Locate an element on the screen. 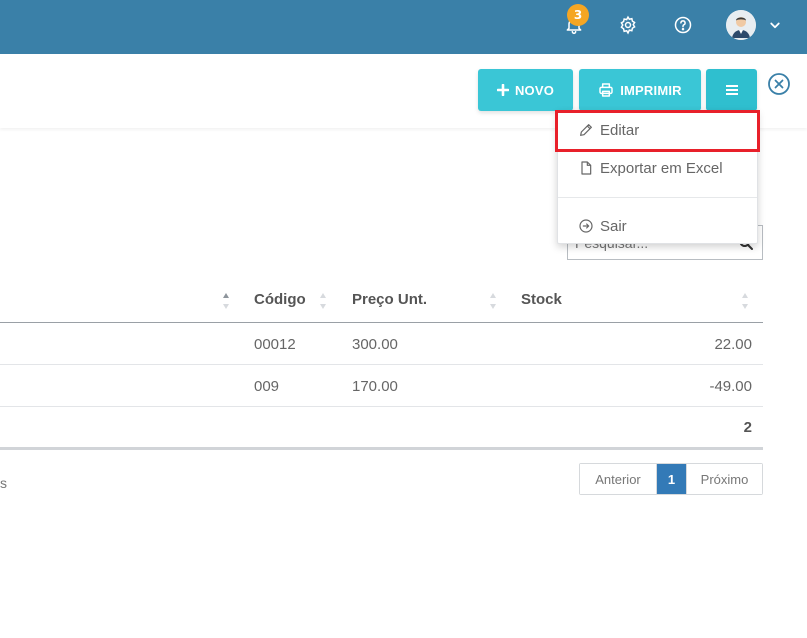  novo-button: NOVO is located at coordinates (525, 90).